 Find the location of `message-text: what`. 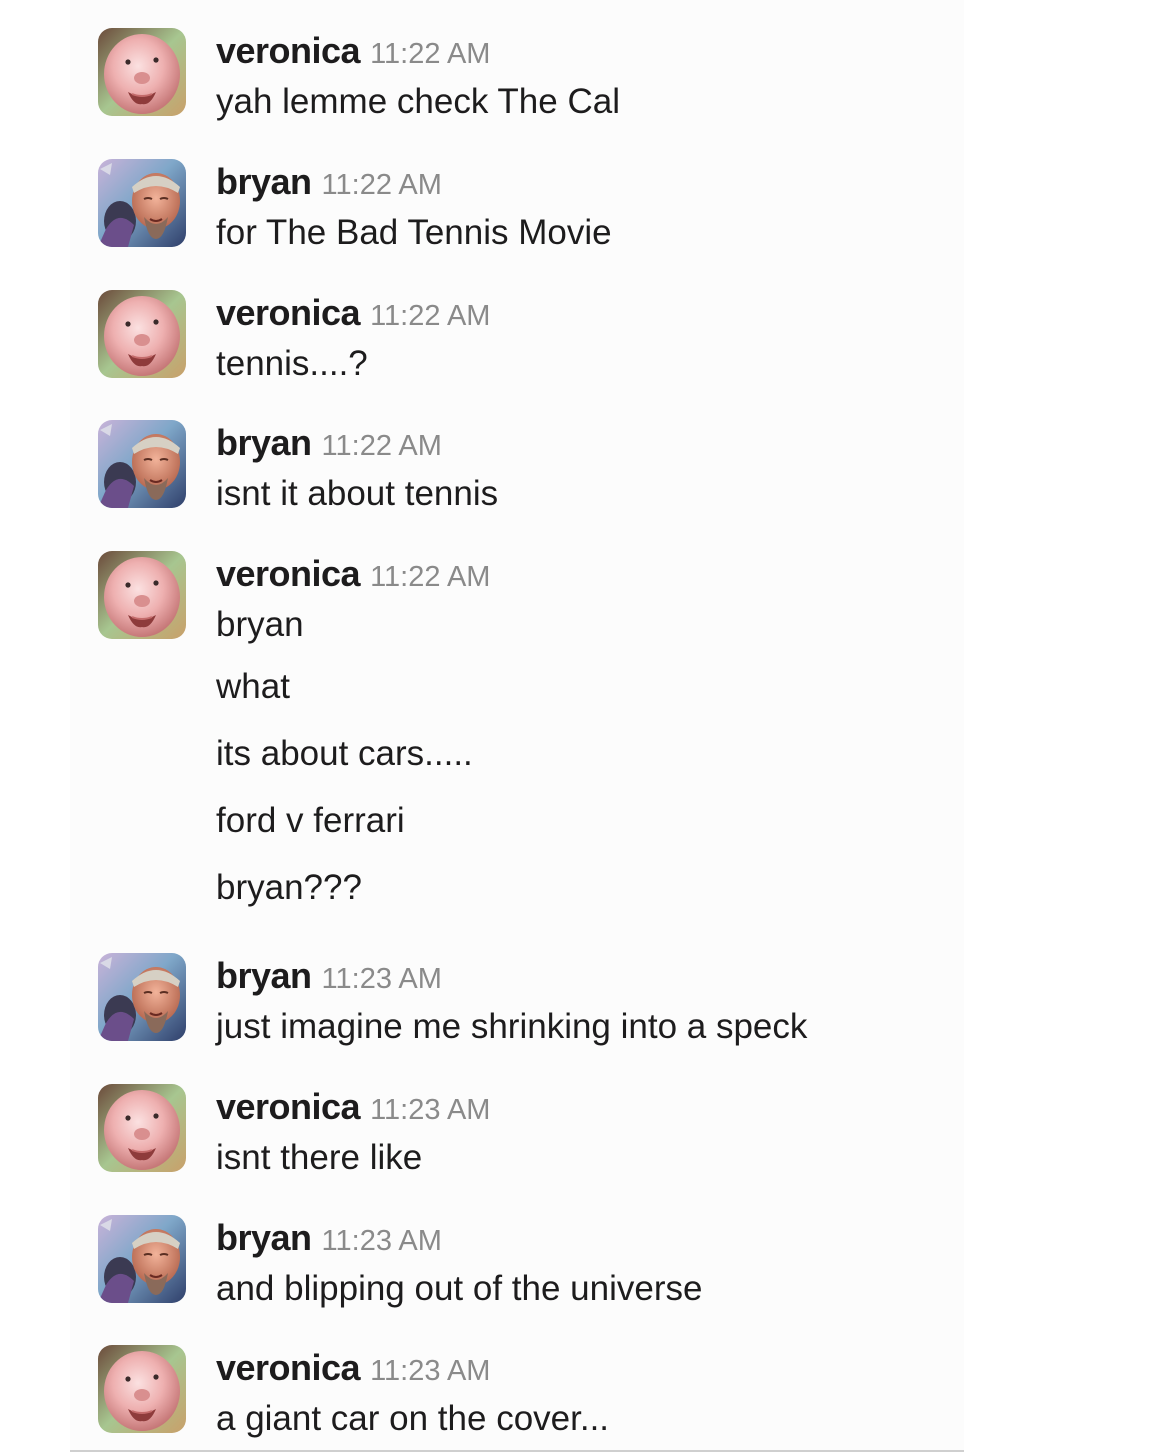

message-text: what is located at coordinates (253, 686).